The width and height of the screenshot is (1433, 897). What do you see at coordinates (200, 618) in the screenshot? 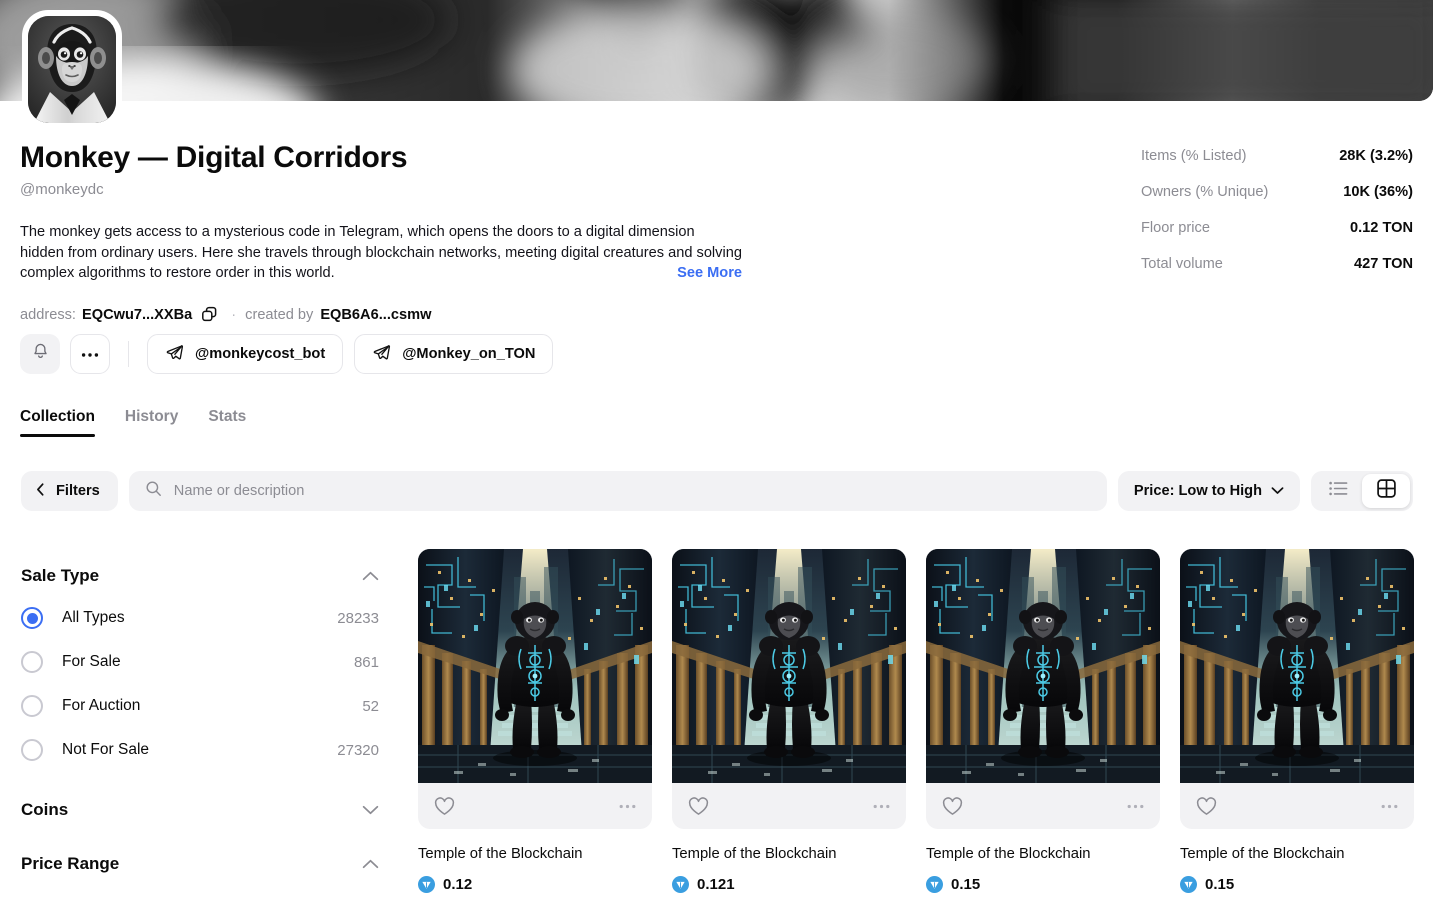
I see `filter-option-all-types: All Types 28233` at bounding box center [200, 618].